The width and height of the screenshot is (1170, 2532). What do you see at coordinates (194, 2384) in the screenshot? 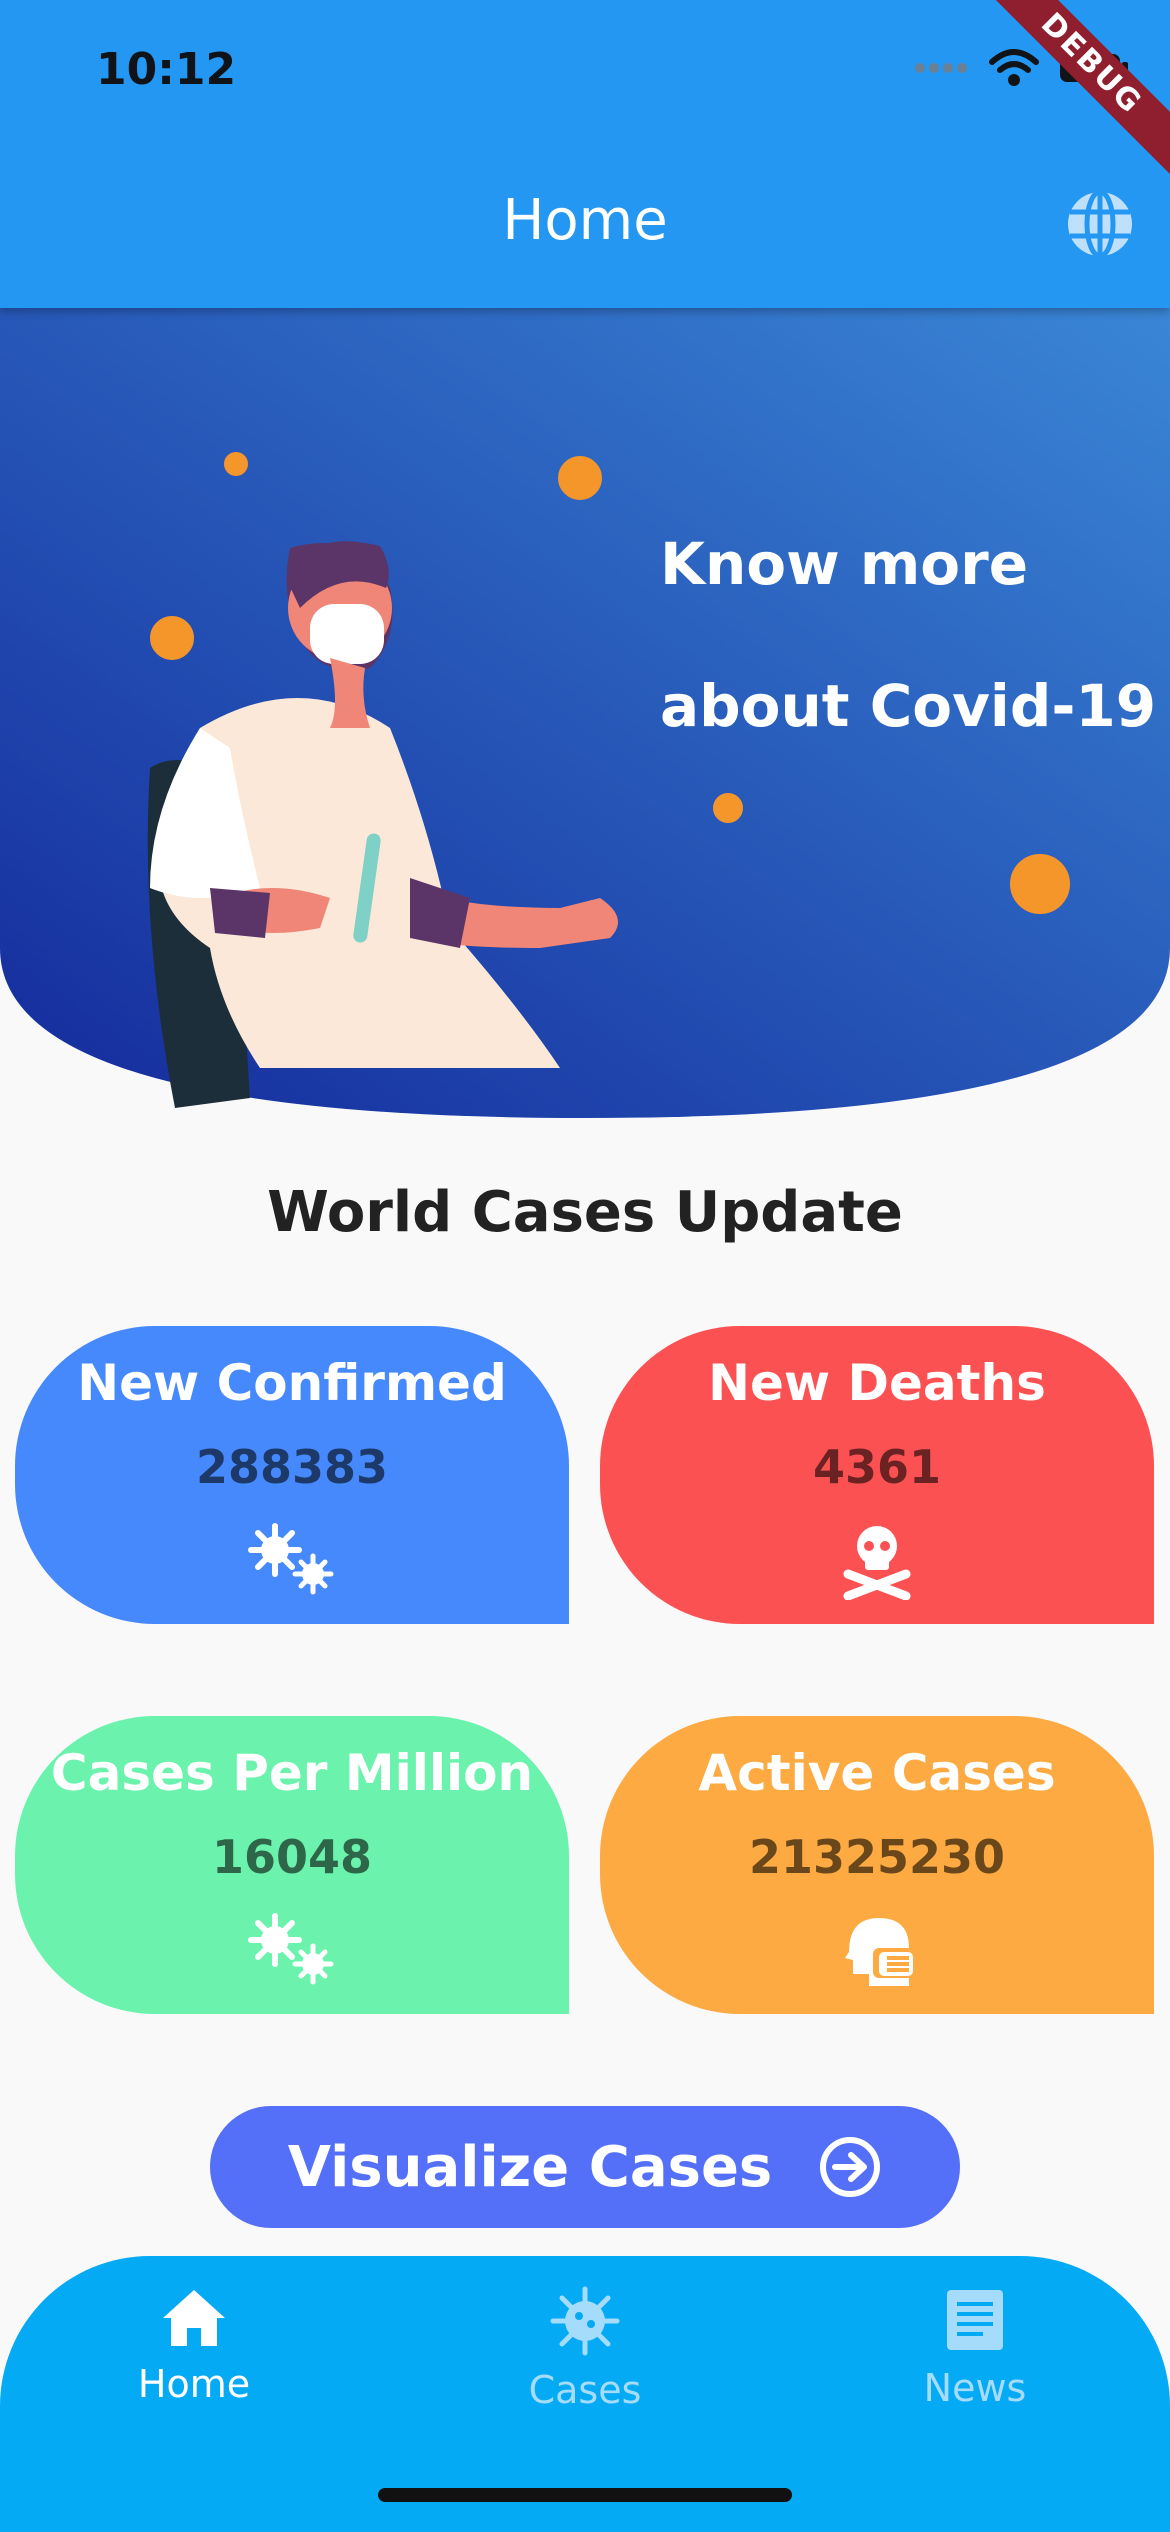
I see `nav-label-home: Home` at bounding box center [194, 2384].